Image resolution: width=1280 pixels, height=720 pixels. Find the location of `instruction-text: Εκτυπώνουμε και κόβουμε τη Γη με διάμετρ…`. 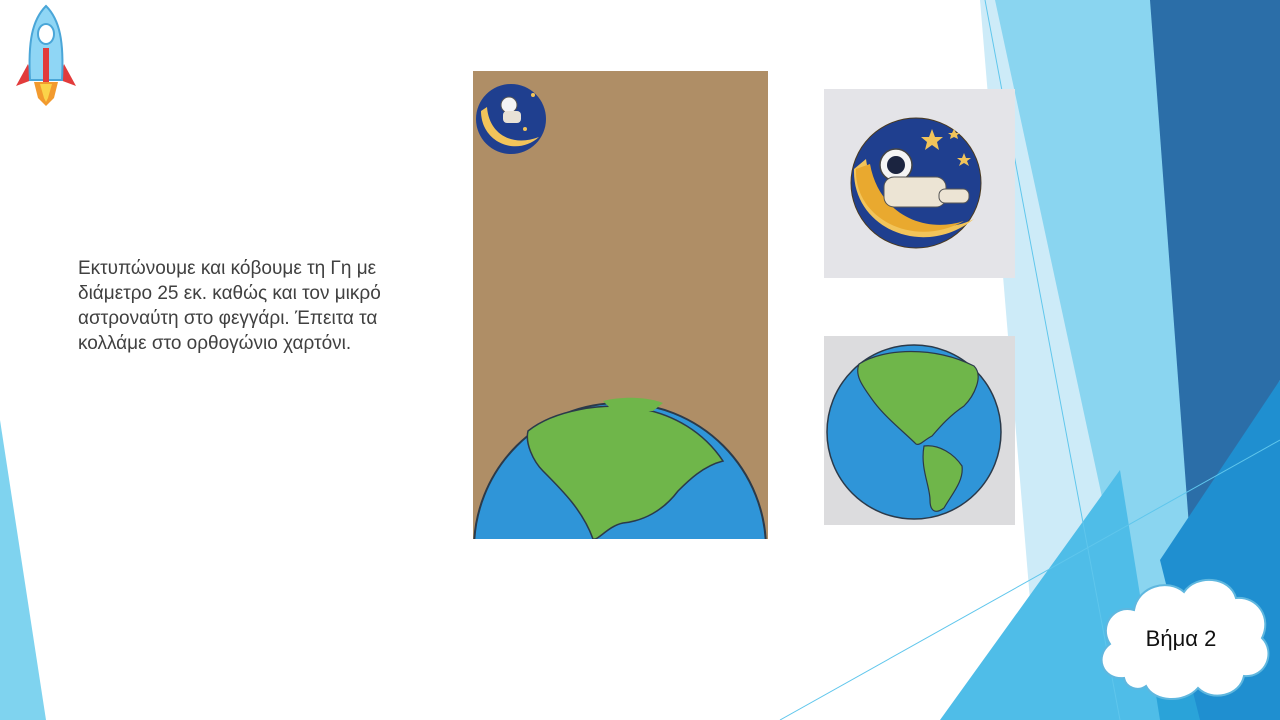

instruction-text: Εκτυπώνουμε και κόβουμε τη Γη με διάμετρ… is located at coordinates (229, 306).